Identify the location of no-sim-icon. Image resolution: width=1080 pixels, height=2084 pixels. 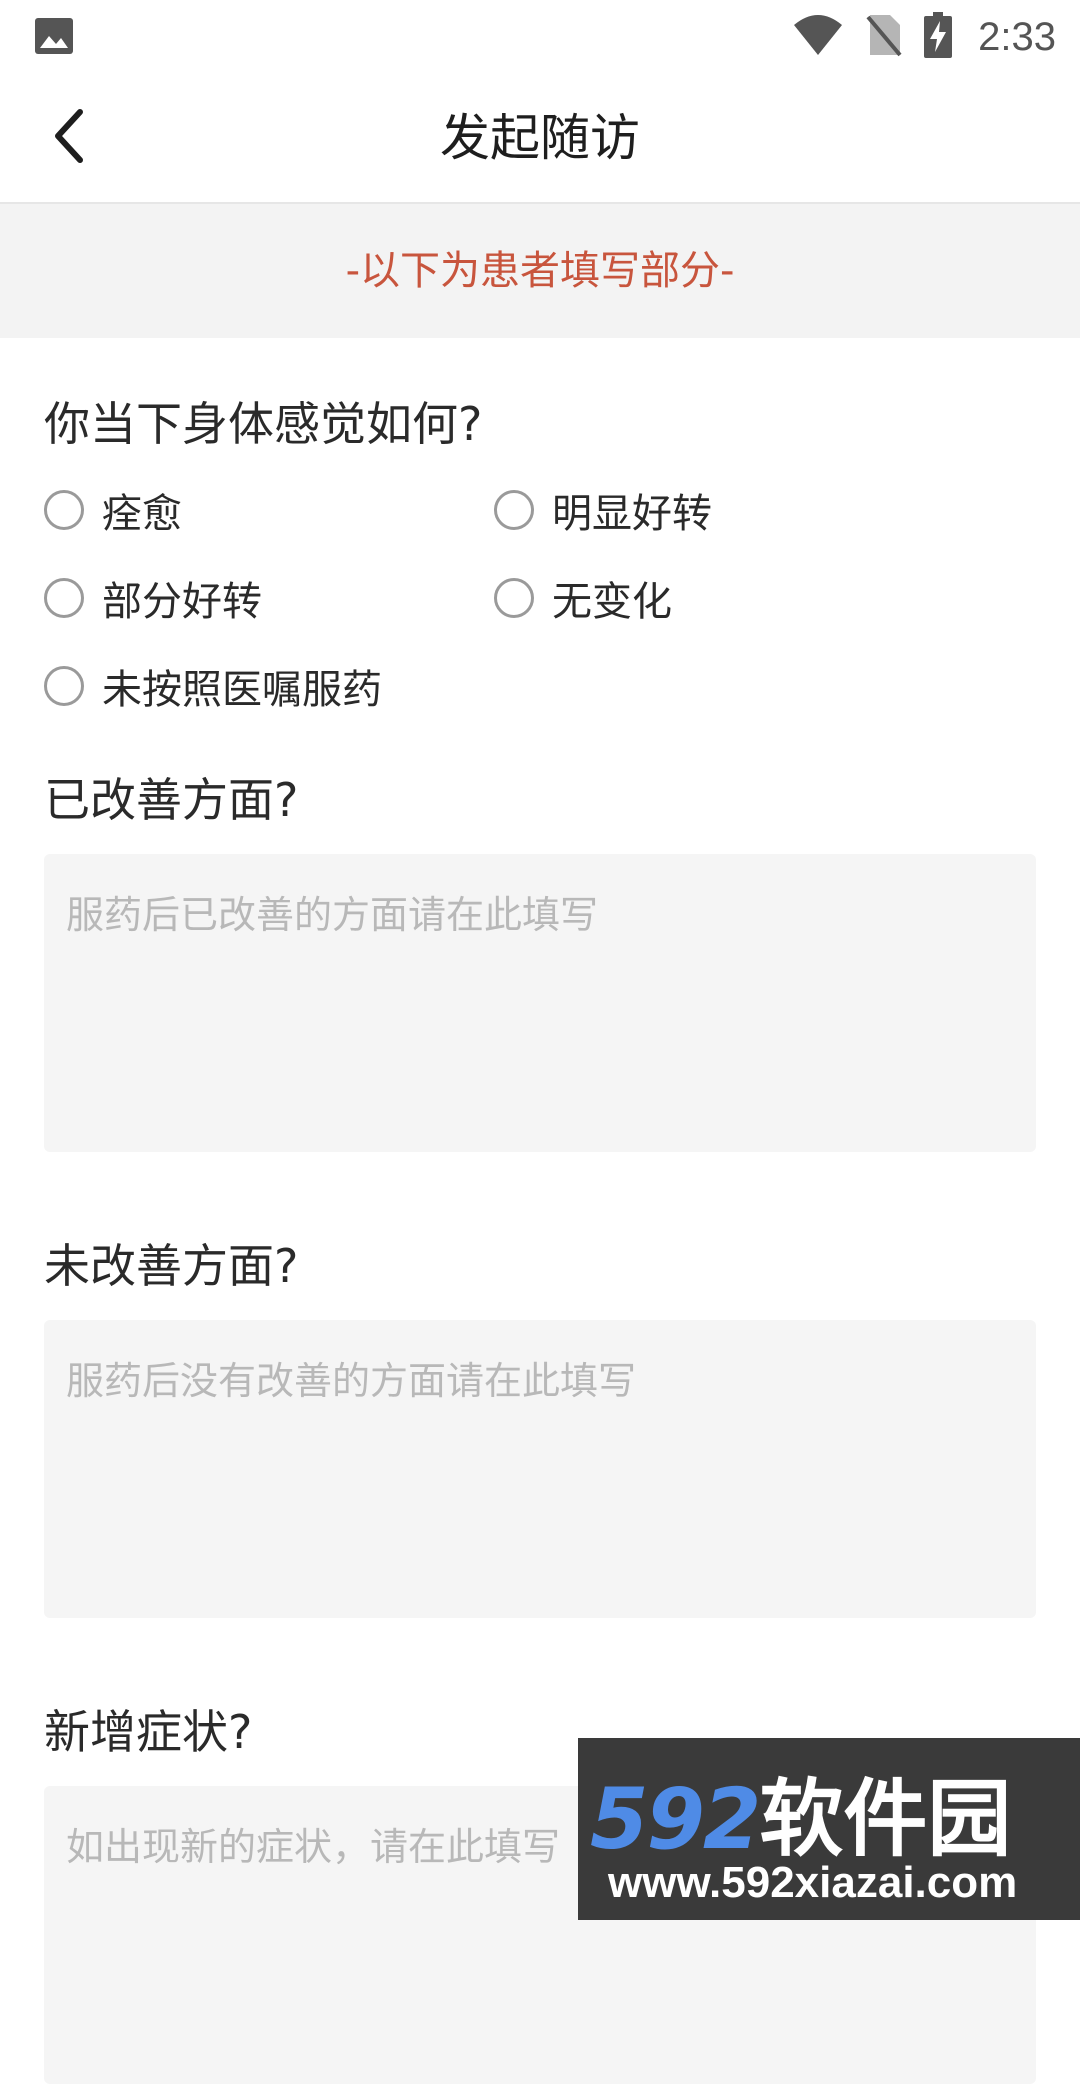
(884, 37).